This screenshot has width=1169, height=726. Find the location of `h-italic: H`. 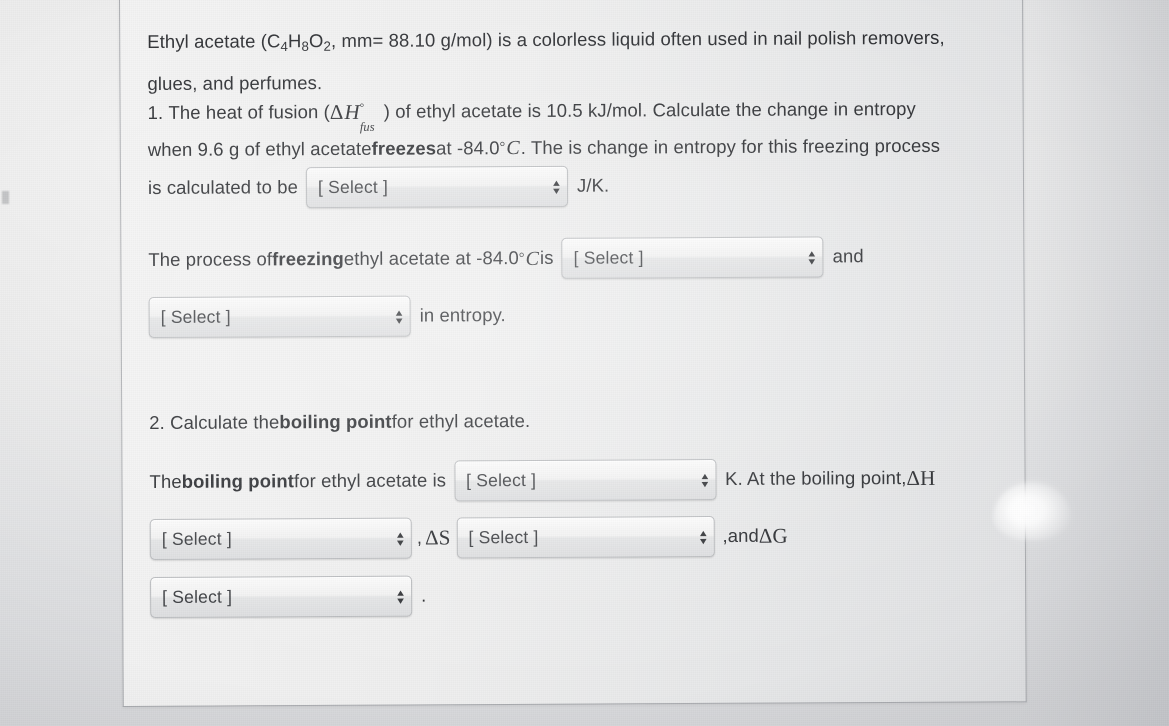

h-italic: H is located at coordinates (352, 111).